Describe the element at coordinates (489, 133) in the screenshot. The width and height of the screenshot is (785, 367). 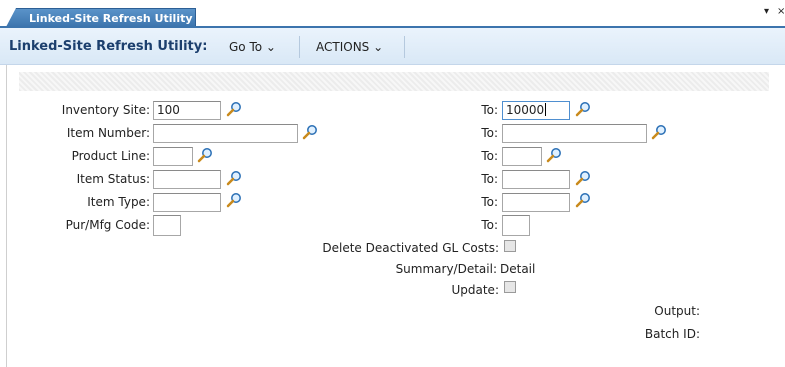
I see `item-number-to-label: To:` at that location.